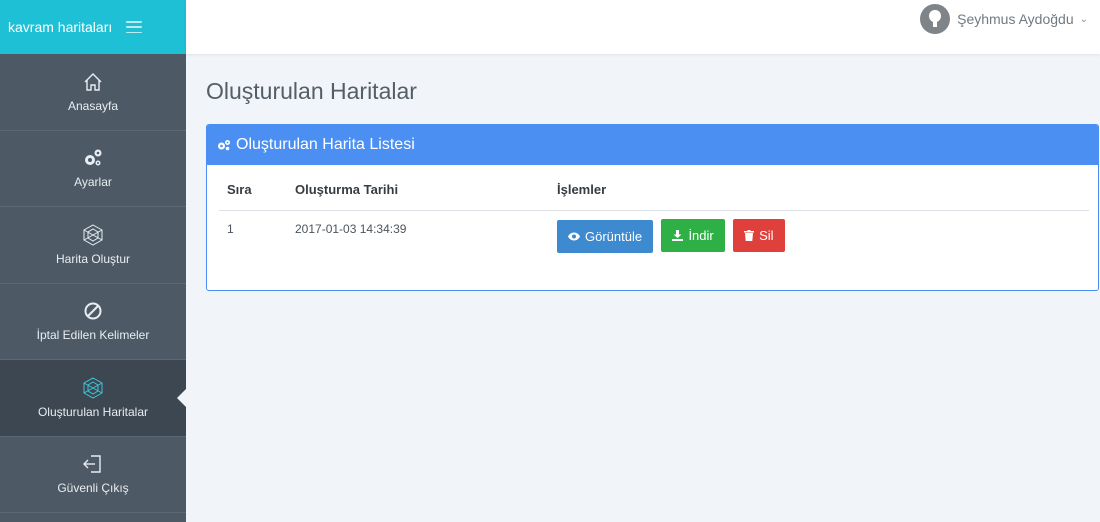 The width and height of the screenshot is (1100, 522). Describe the element at coordinates (823, 231) in the screenshot. I see `row-actions: Görüntüle İndir Sil` at that location.